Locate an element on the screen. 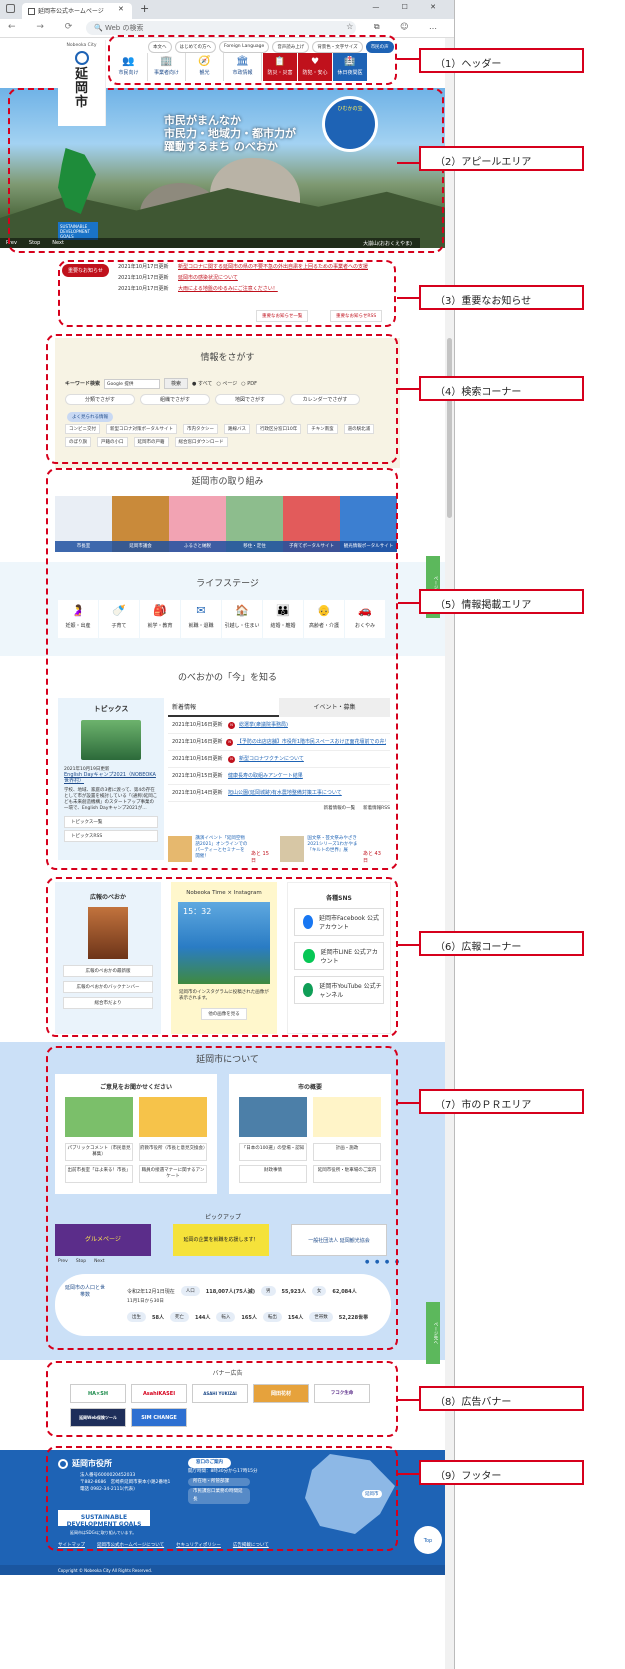 This screenshot has width=625, height=1669. new-tab-icon: + is located at coordinates (144, 8).